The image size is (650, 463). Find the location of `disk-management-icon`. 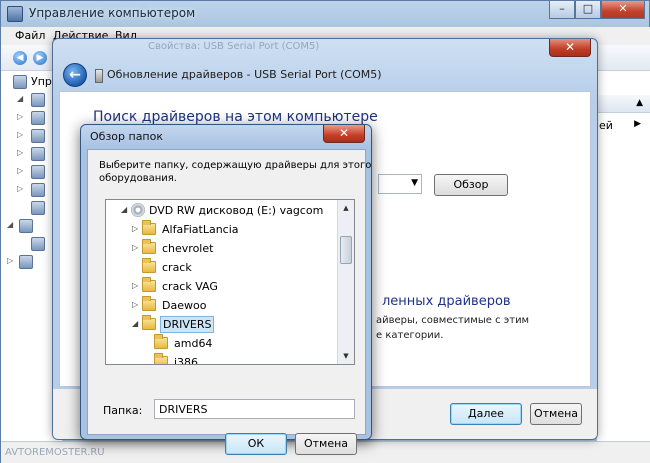

disk-management-icon is located at coordinates (38, 244).